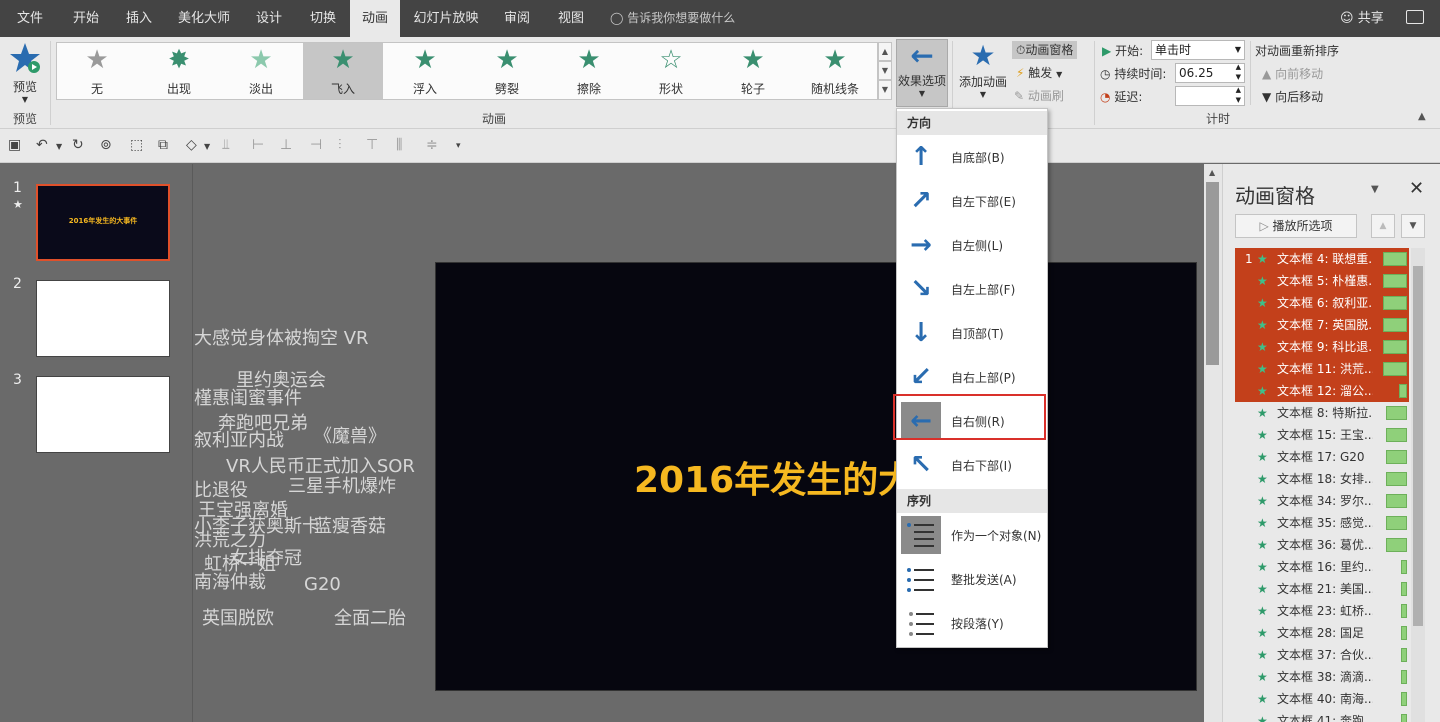 The height and width of the screenshot is (722, 1440). Describe the element at coordinates (226, 145) in the screenshot. I see `align-bottom-icon: ⫫` at that location.